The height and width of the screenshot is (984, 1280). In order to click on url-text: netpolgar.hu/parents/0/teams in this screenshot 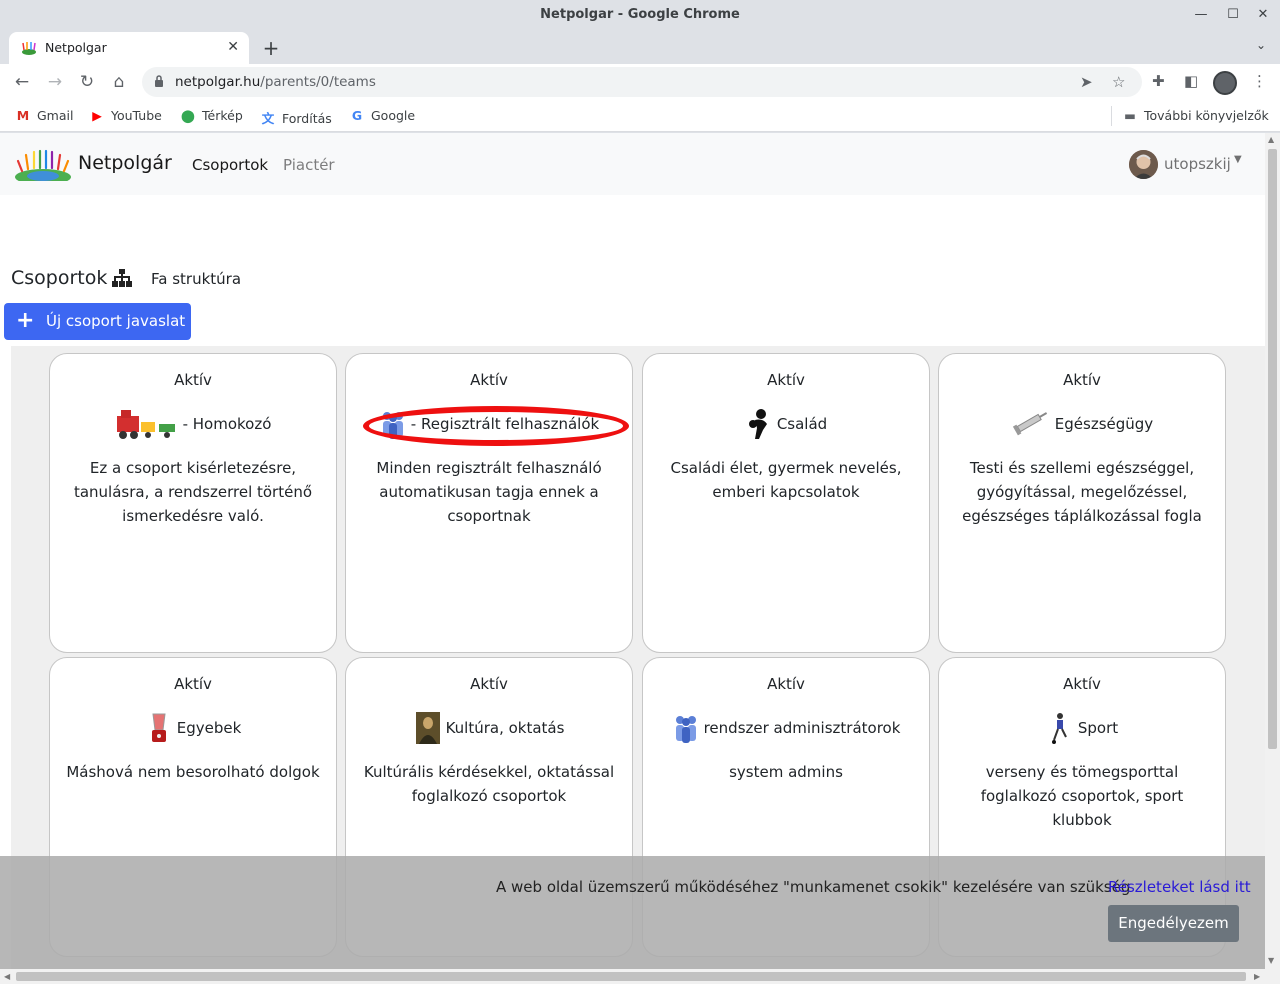, I will do `click(275, 82)`.